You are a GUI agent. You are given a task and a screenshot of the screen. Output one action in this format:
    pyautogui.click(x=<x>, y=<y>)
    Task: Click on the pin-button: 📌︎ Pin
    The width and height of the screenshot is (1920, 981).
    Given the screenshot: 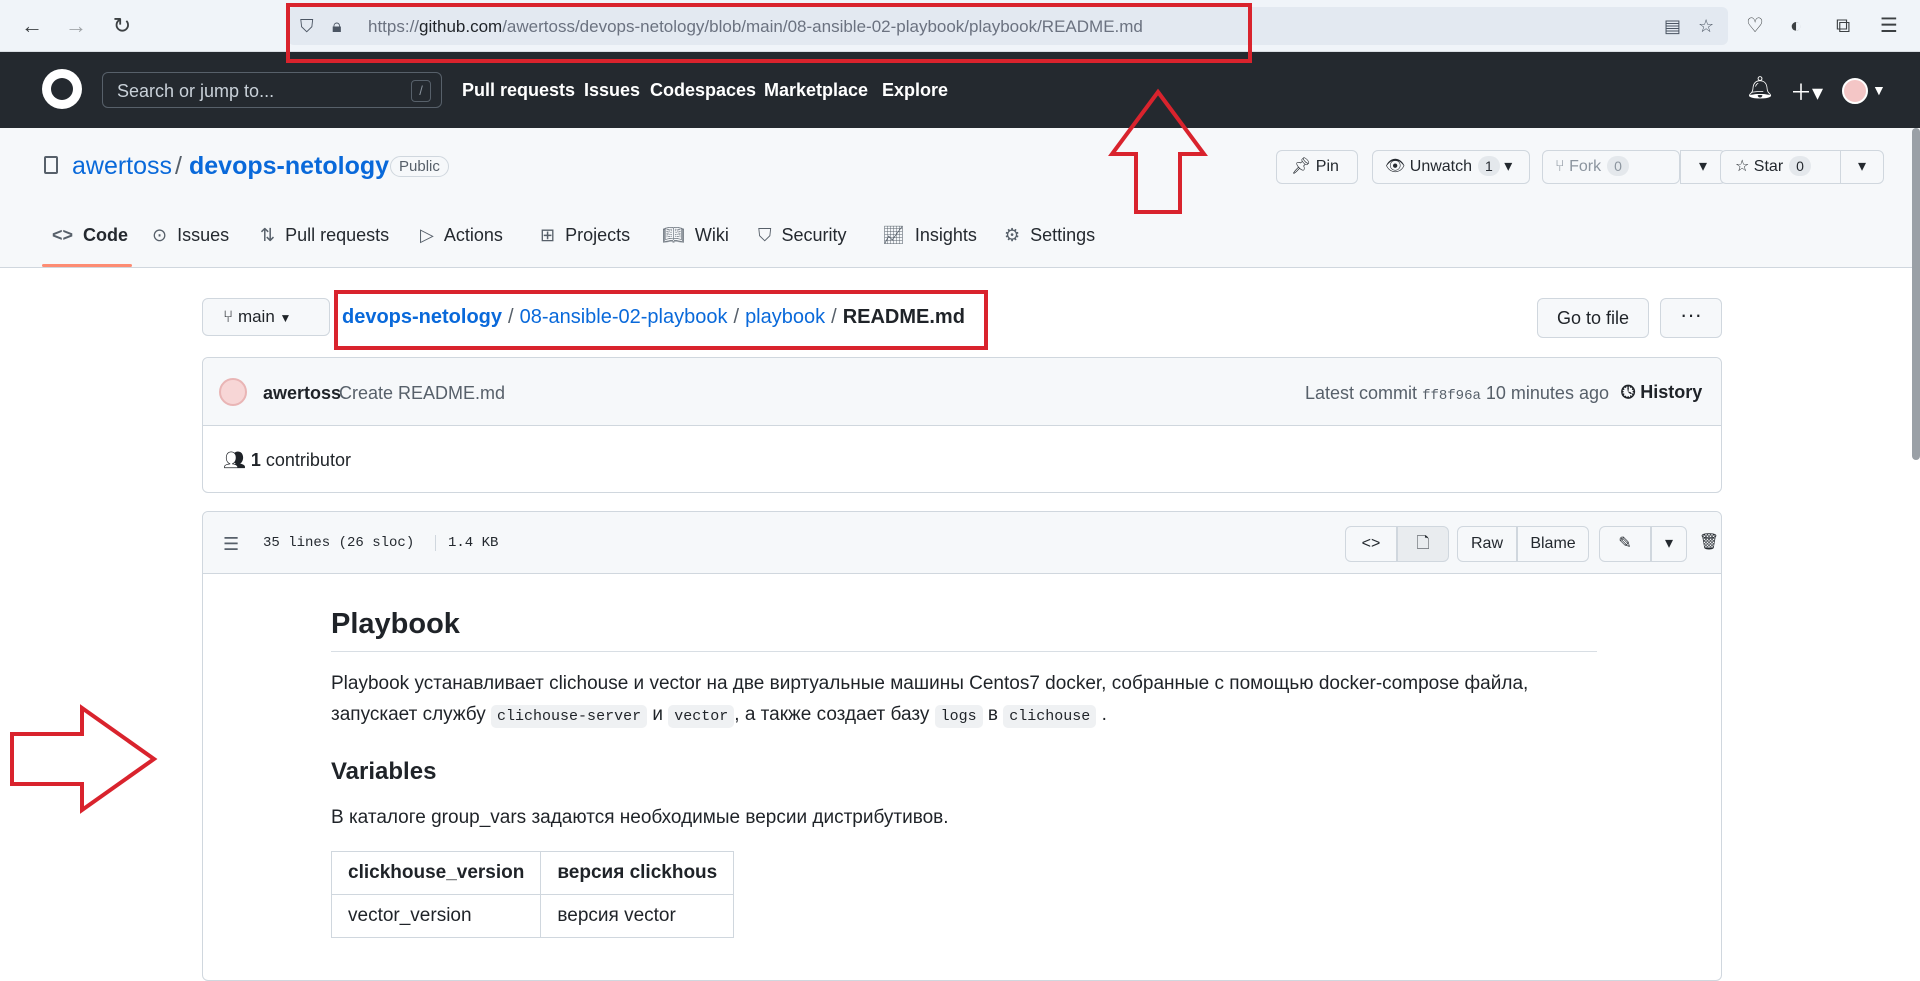 What is the action you would take?
    pyautogui.click(x=1317, y=167)
    